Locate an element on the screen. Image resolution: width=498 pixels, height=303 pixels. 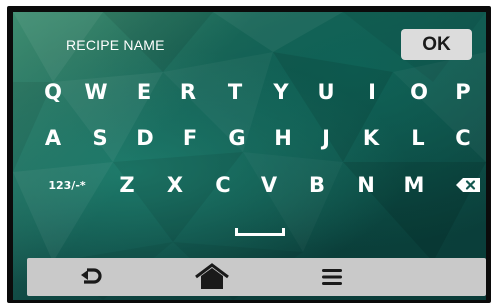
key-b: B is located at coordinates (317, 185).